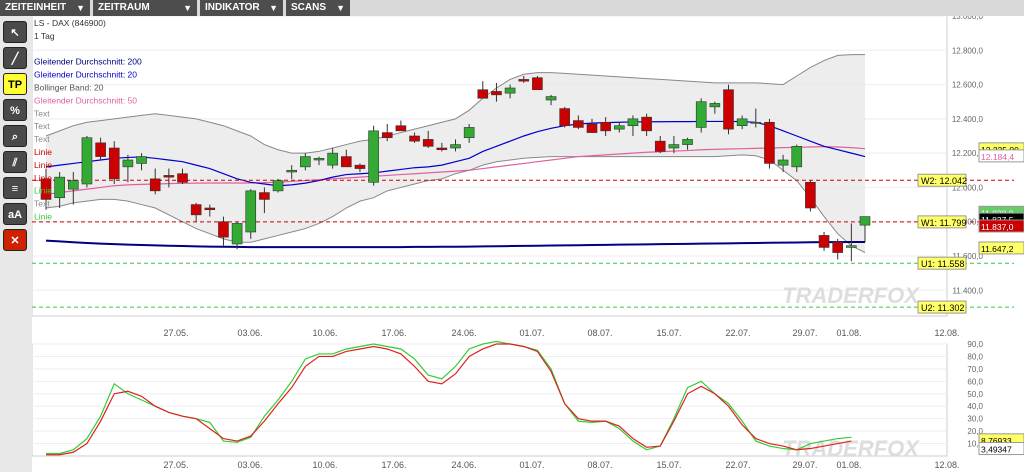 The height and width of the screenshot is (472, 1024). I want to click on price-label: 11.837,0, so click(997, 227).